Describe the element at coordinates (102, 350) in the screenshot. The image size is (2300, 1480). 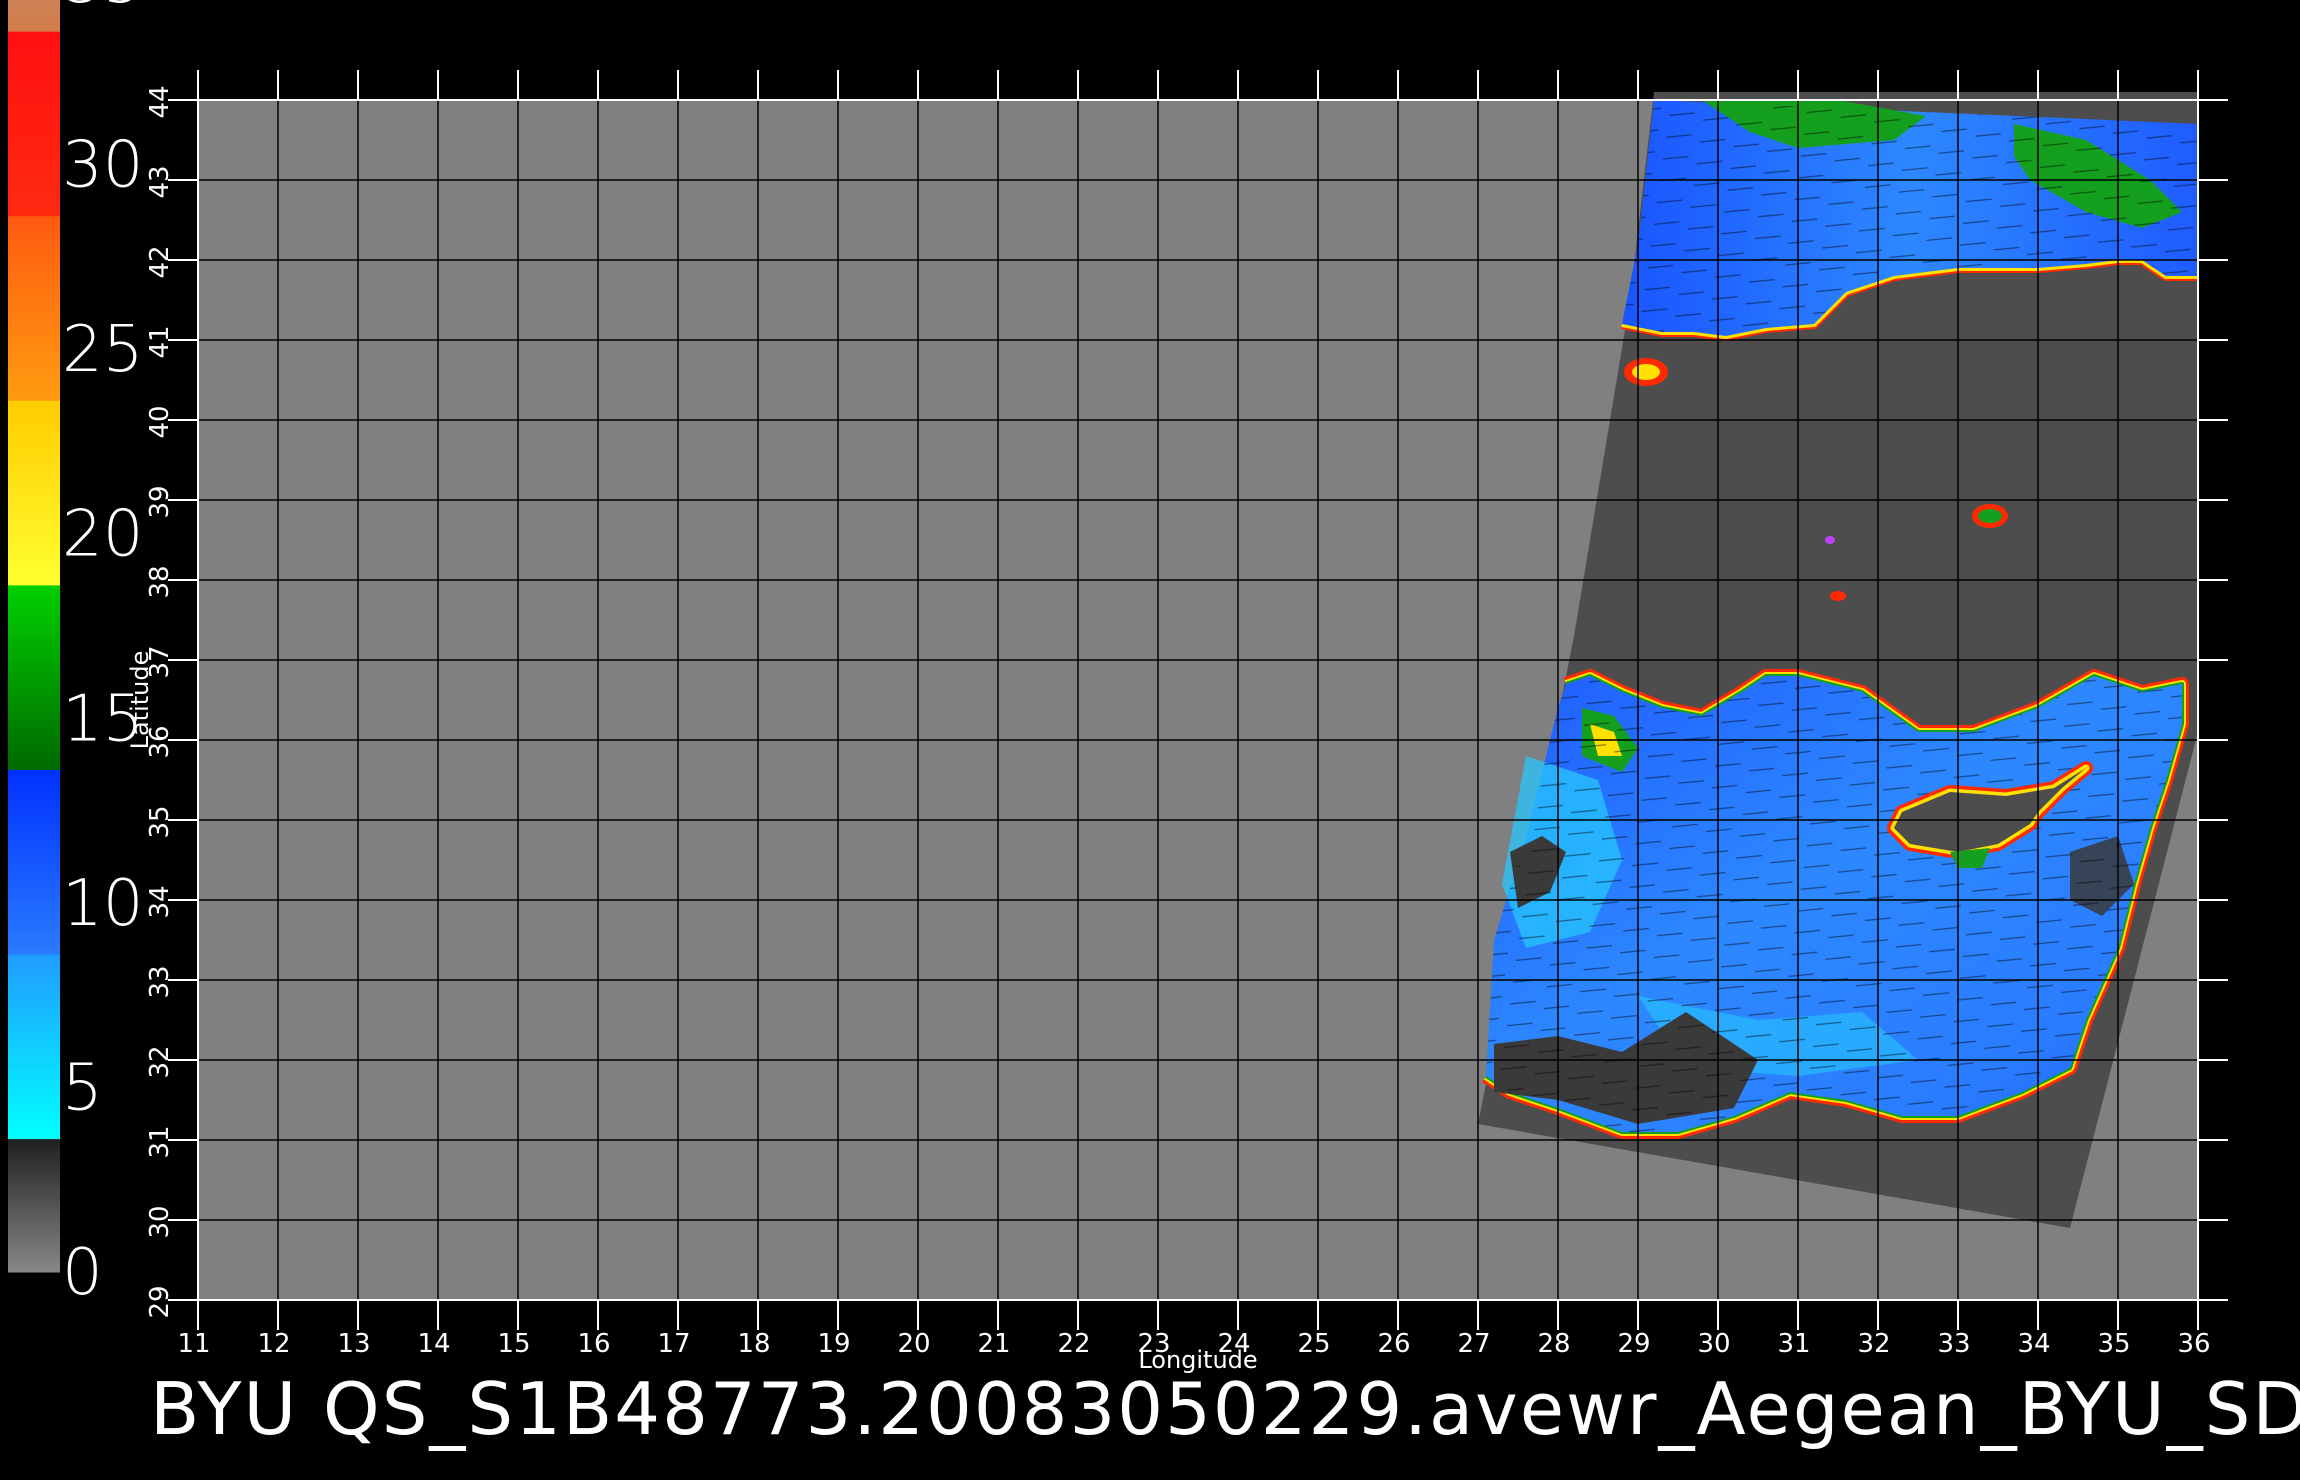
I see `colorbar-label: 25` at that location.